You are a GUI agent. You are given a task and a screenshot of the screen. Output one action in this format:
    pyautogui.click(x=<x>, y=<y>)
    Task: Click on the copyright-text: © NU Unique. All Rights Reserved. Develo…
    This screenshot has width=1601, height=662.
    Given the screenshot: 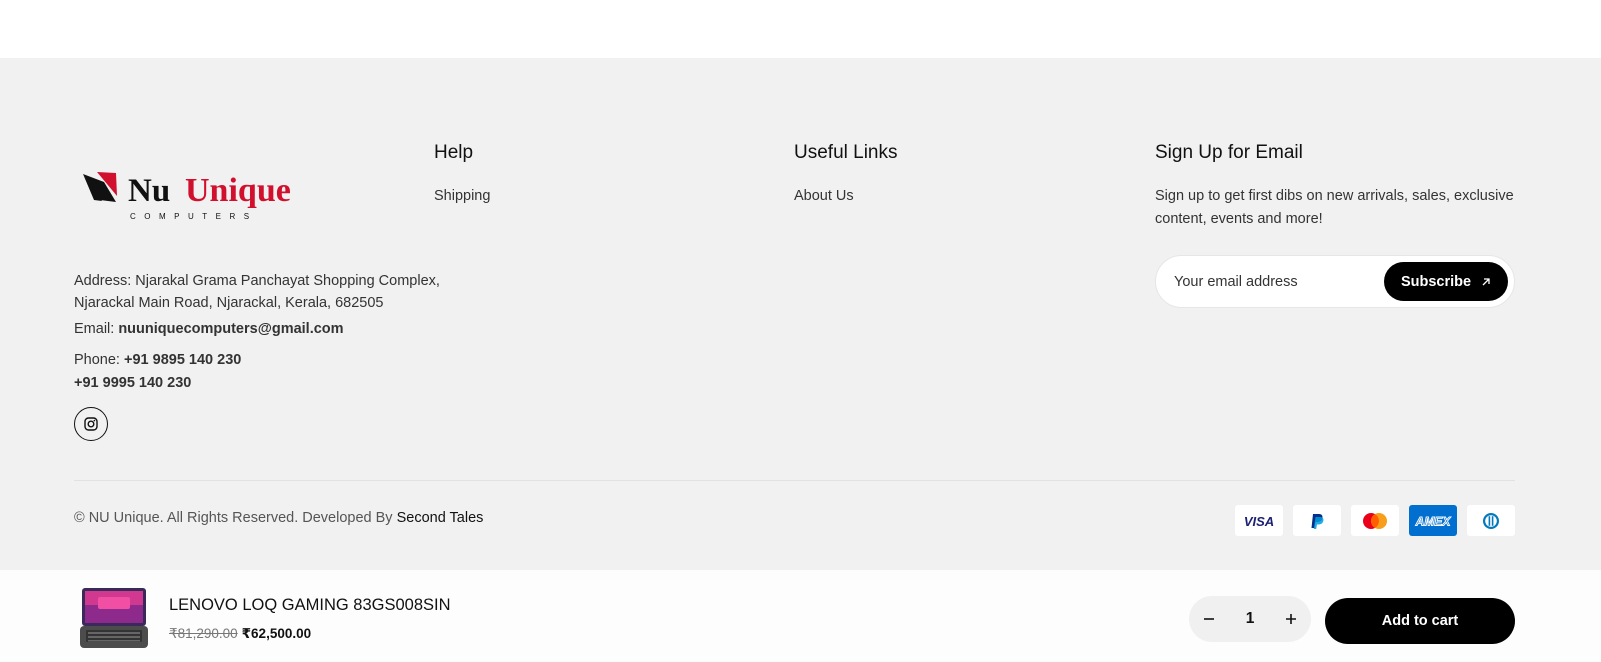 What is the action you would take?
    pyautogui.click(x=278, y=518)
    